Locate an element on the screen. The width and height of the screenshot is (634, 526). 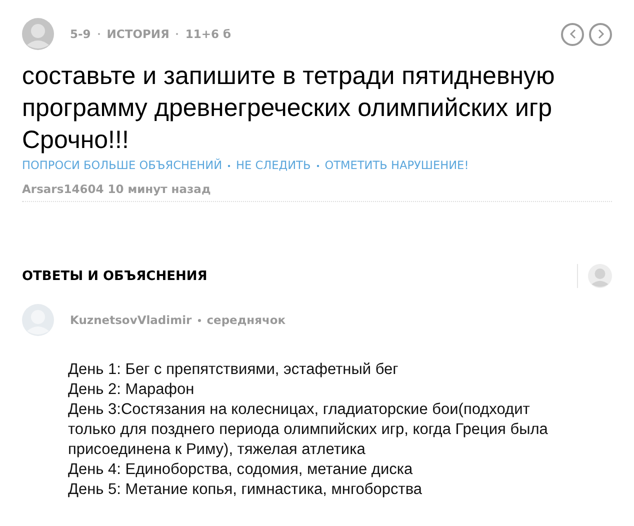
previous-button is located at coordinates (572, 34).